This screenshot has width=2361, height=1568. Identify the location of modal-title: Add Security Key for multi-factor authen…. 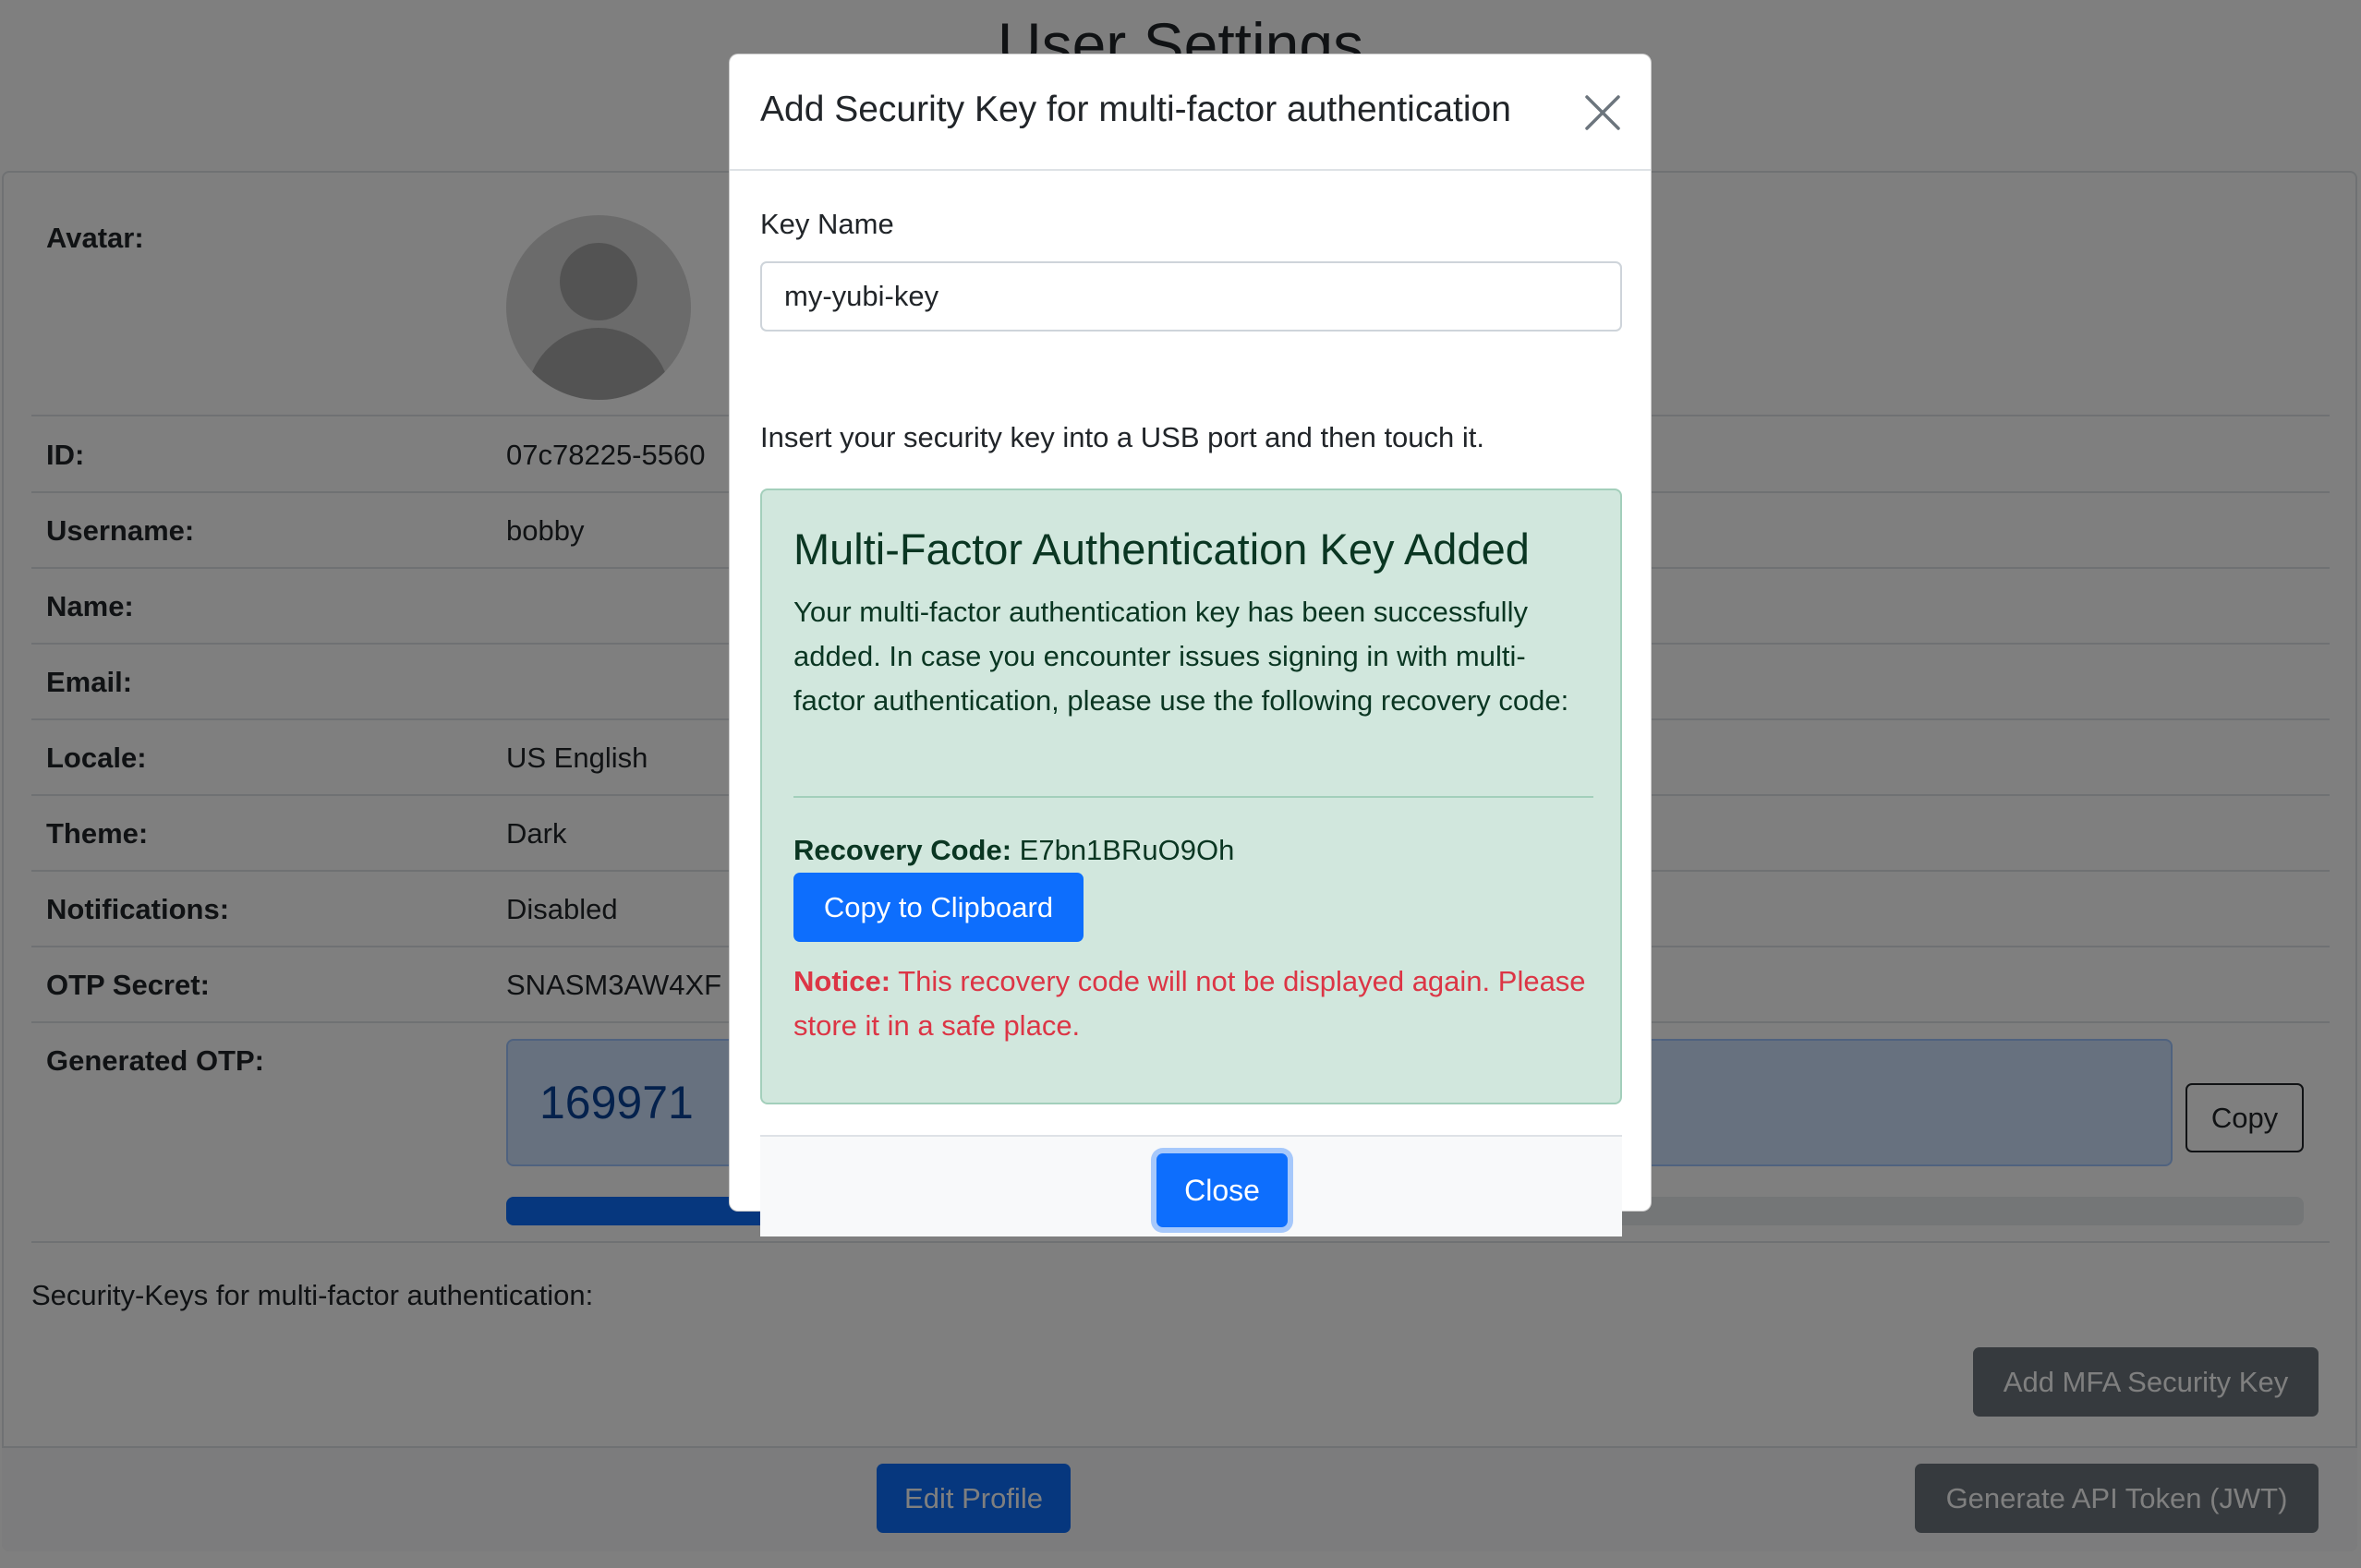
(1135, 109).